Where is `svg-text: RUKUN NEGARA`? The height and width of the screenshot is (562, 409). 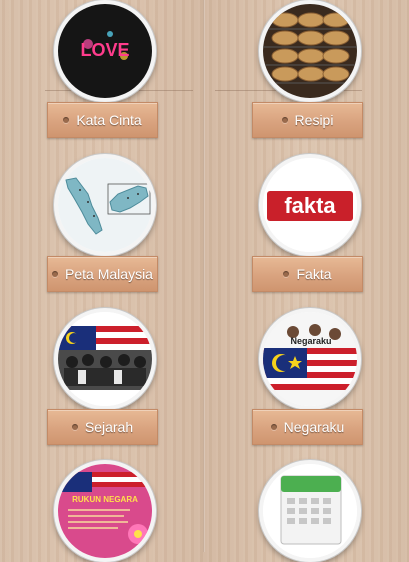 svg-text: RUKUN NEGARA is located at coordinates (105, 499).